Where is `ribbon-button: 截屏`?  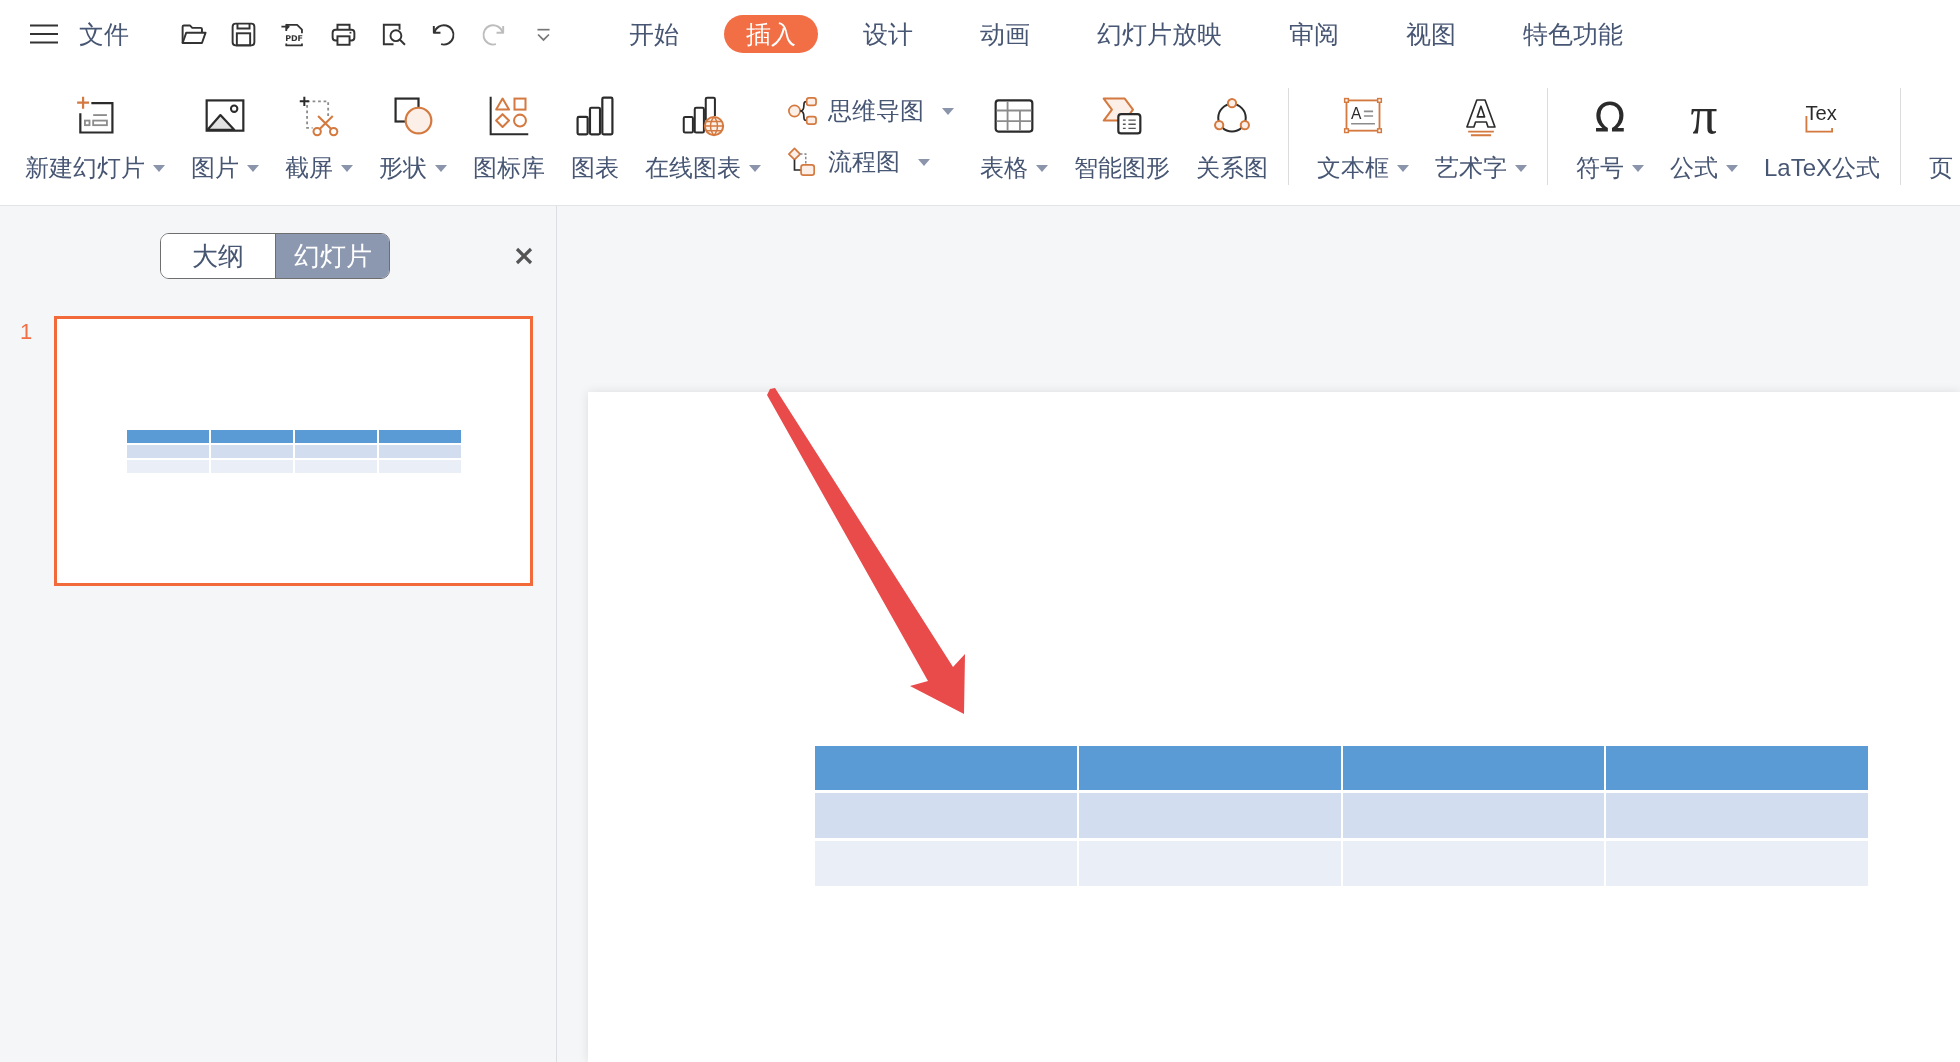
ribbon-button: 截屏 is located at coordinates (319, 139).